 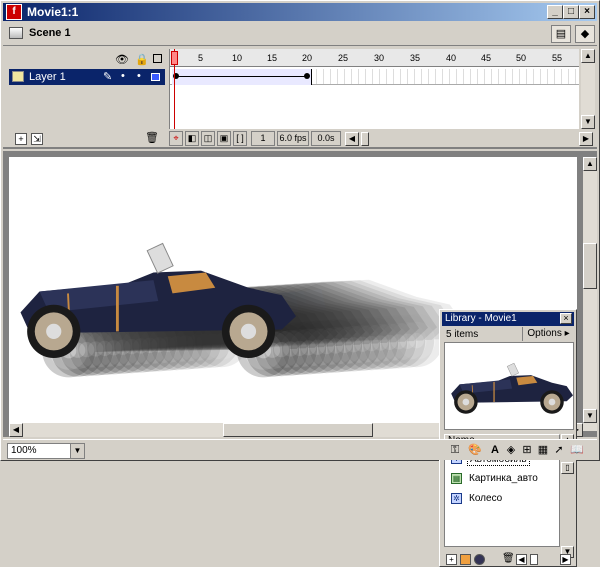 What do you see at coordinates (512, 388) in the screenshot?
I see `car-preview-image` at bounding box center [512, 388].